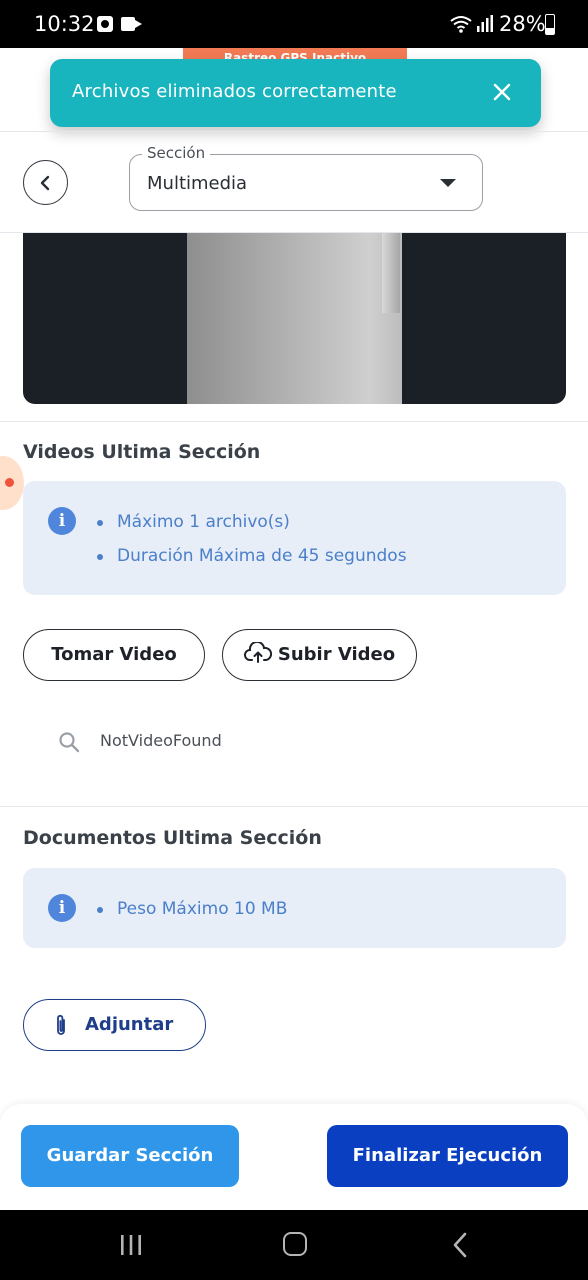 Image resolution: width=588 pixels, height=1280 pixels. What do you see at coordinates (130, 1156) in the screenshot?
I see `save-section-button: Guardar Sección` at bounding box center [130, 1156].